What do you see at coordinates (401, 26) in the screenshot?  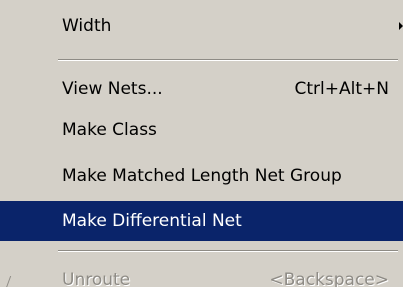 I see `submenu-arrow-icon` at bounding box center [401, 26].